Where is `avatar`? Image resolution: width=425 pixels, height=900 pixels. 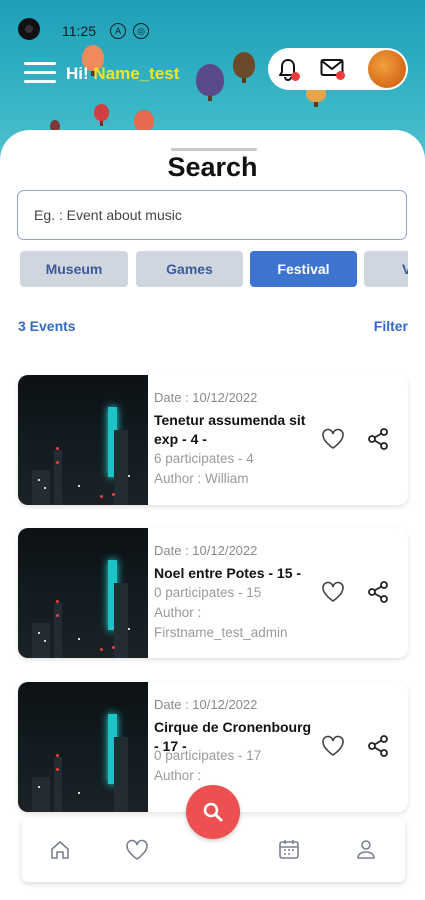
avatar is located at coordinates (387, 69).